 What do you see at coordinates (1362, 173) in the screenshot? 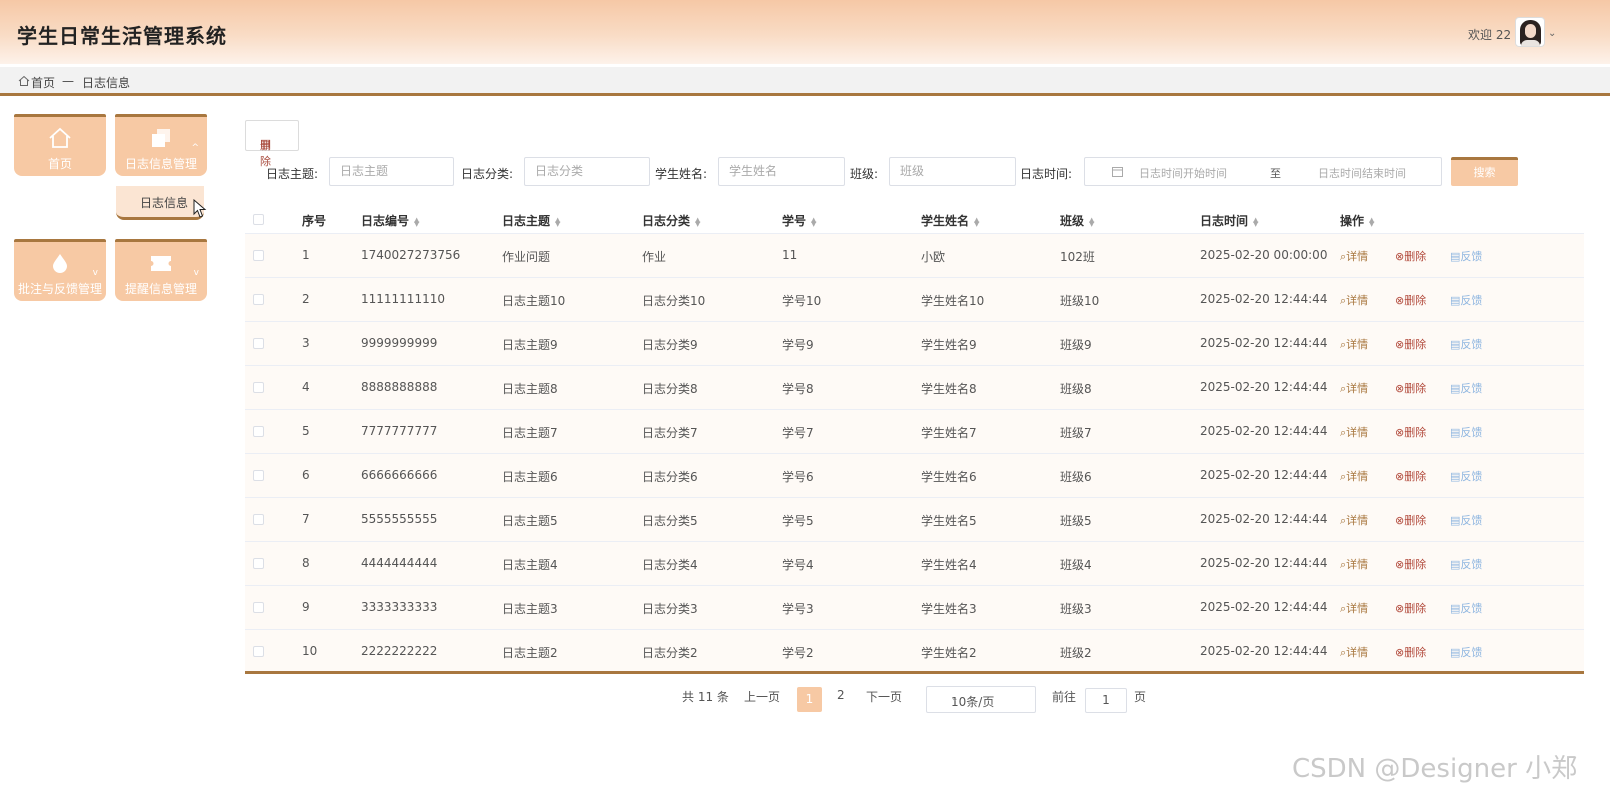
I see `date-end-input: 日志时间结束时间` at bounding box center [1362, 173].